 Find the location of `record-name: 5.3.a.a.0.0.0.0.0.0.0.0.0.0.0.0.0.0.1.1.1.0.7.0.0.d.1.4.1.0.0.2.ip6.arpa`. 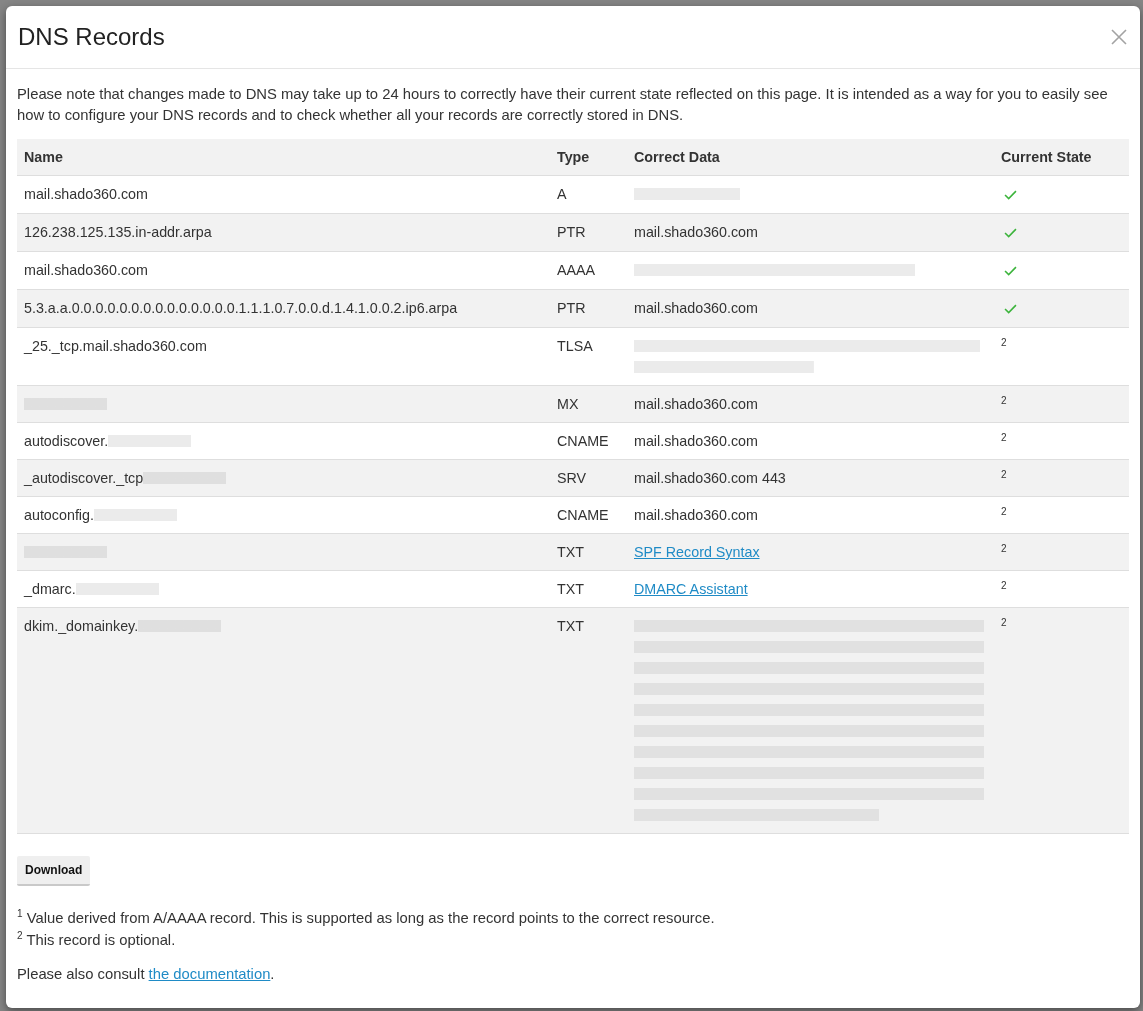

record-name: 5.3.a.a.0.0.0.0.0.0.0.0.0.0.0.0.0.0.1.1.1.0.7.0.0.d.1.4.1.0.0.2.ip6.arpa is located at coordinates (241, 308).